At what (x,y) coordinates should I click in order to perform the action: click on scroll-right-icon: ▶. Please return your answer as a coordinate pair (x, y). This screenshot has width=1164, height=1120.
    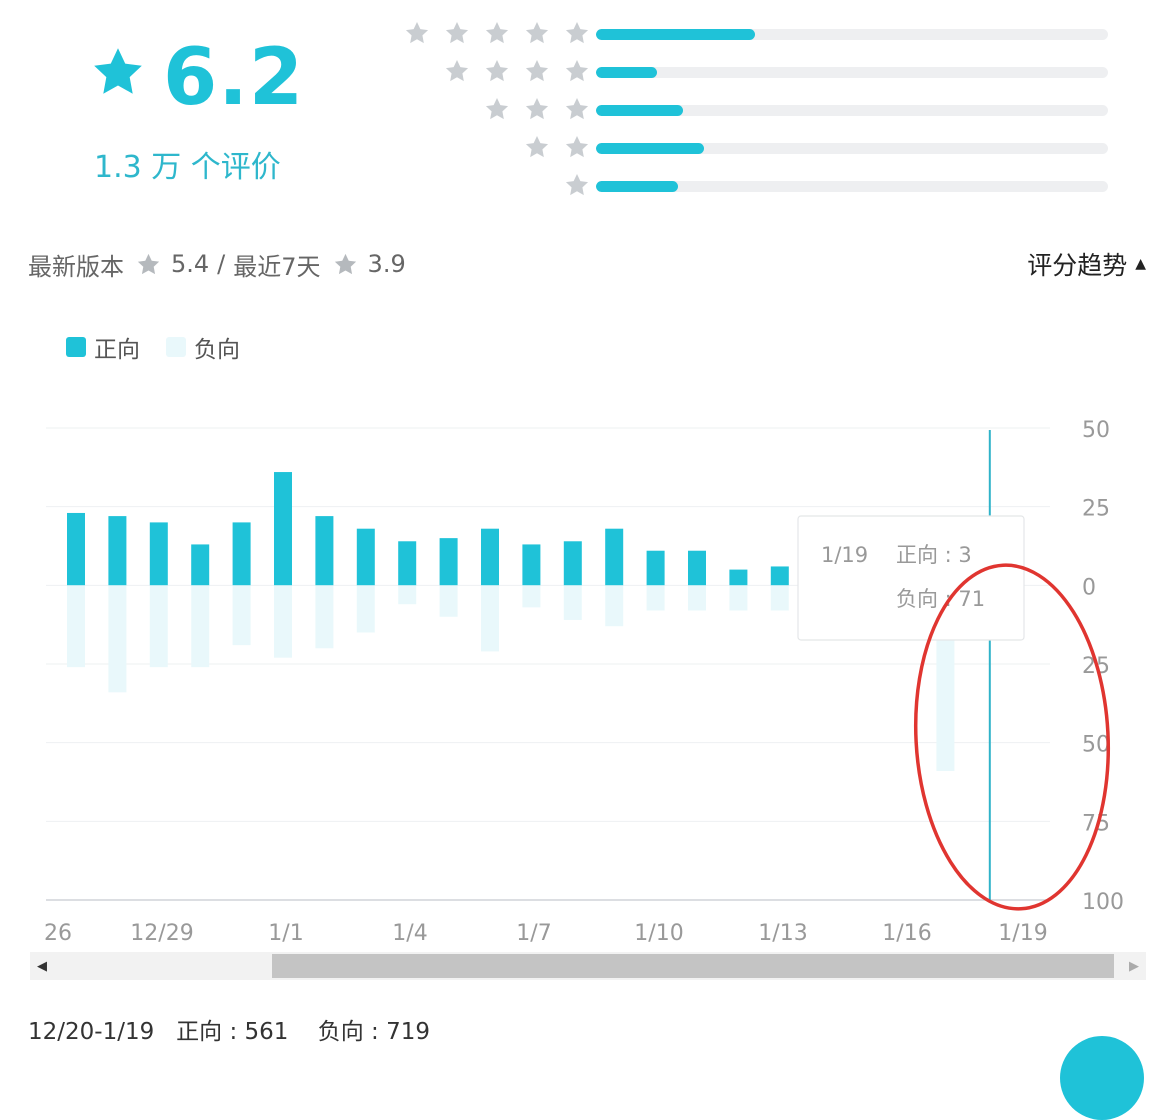
    Looking at the image, I should click on (1134, 966).